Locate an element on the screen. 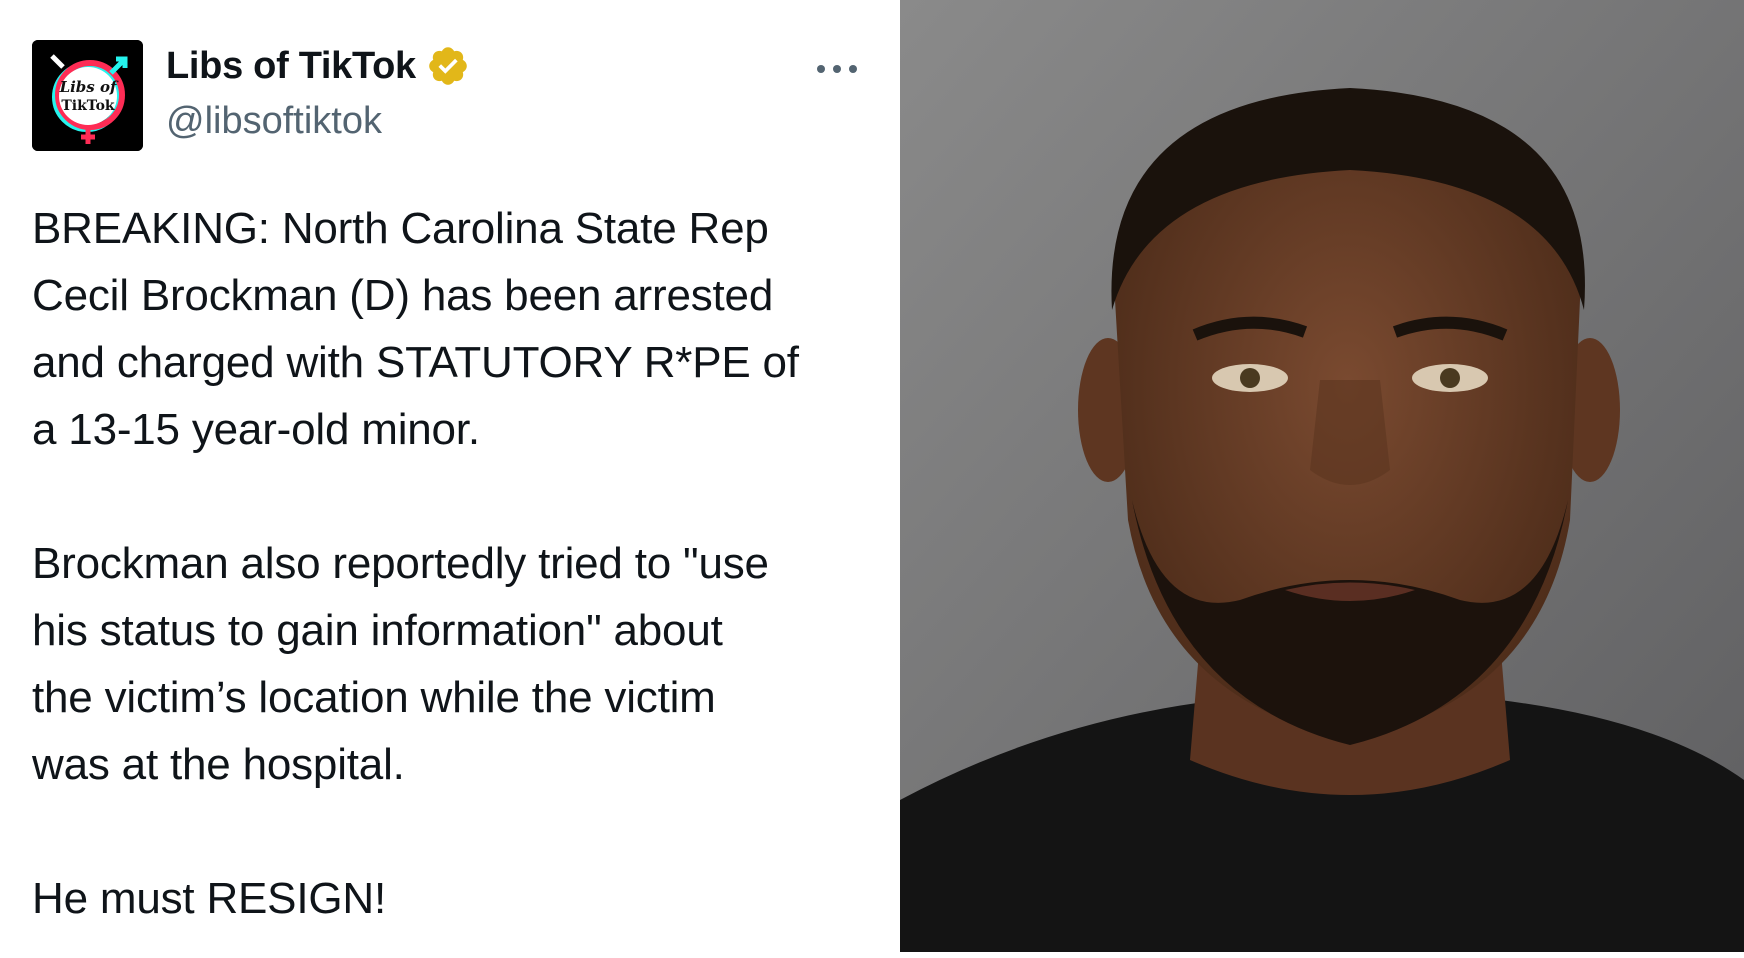 This screenshot has width=1744, height=958. author-name-row: Libs of TikTok is located at coordinates (318, 66).